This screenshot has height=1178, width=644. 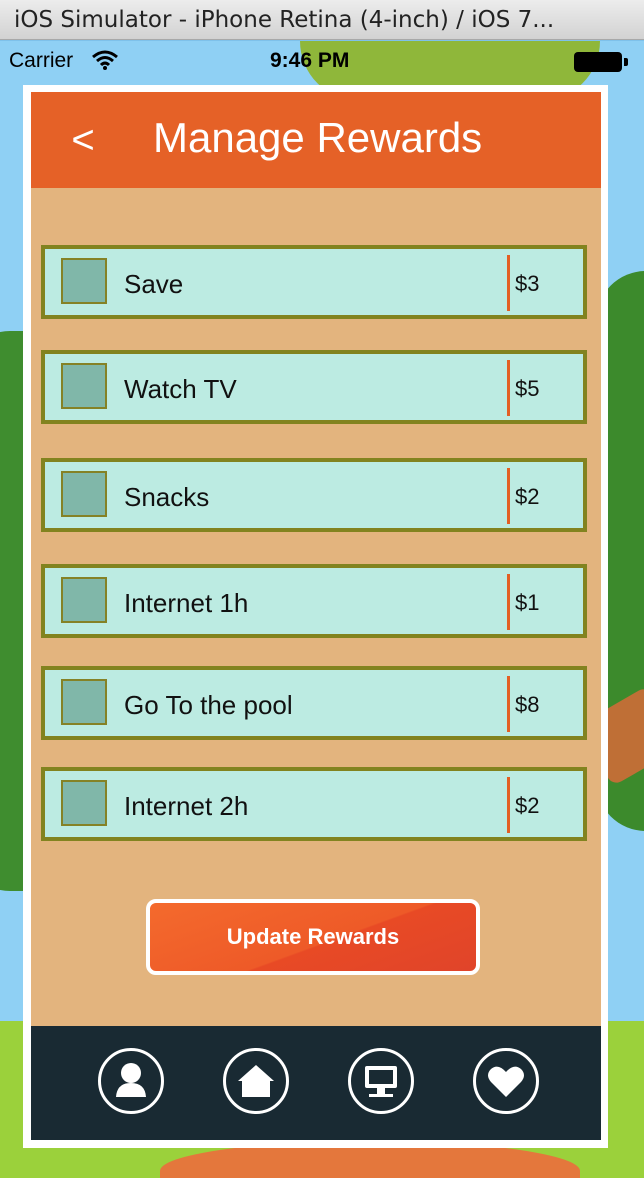 I want to click on reward-row: Snacks $2, so click(x=314, y=495).